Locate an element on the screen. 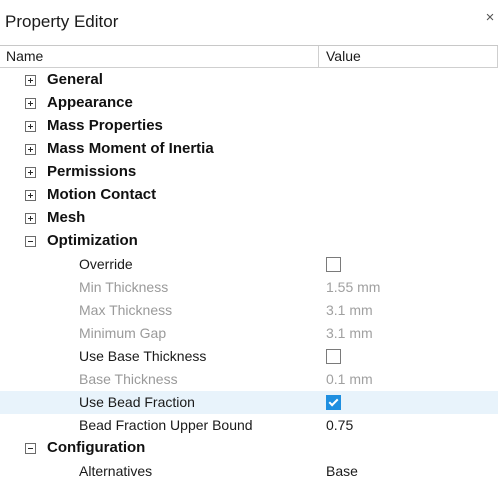  group-label: Mass Properties is located at coordinates (105, 125).